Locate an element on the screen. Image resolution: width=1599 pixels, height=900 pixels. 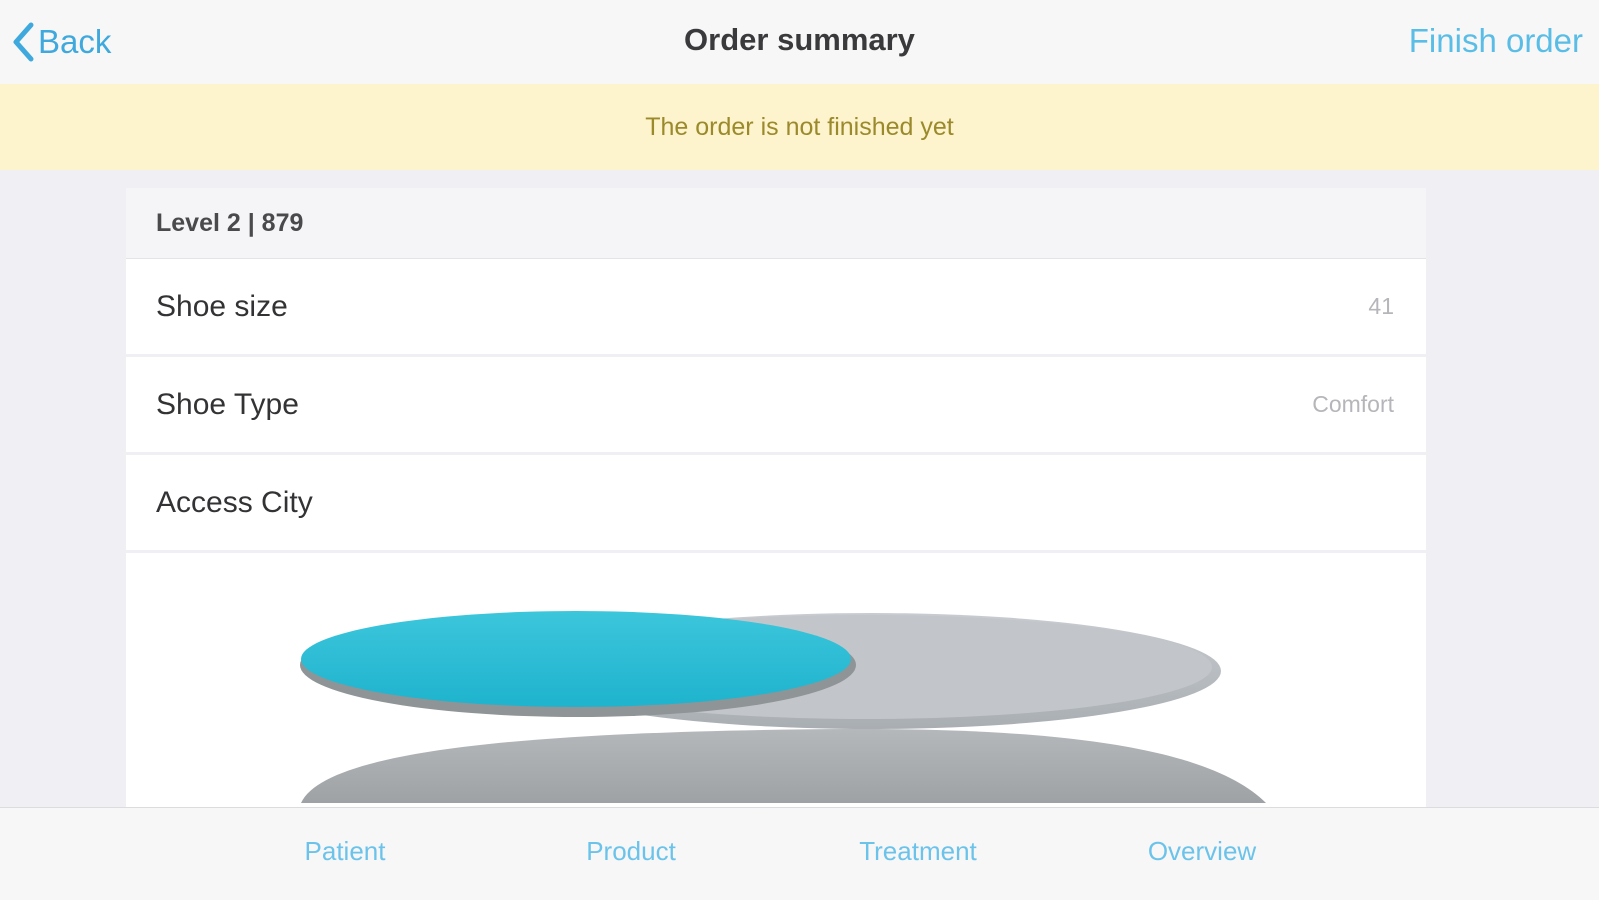
page-title: Order summary is located at coordinates (799, 39).